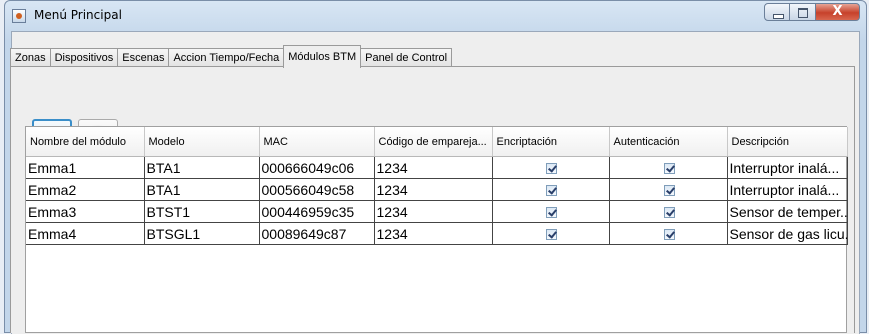  What do you see at coordinates (435, 16) in the screenshot?
I see `title-bar: Menú Principal X` at bounding box center [435, 16].